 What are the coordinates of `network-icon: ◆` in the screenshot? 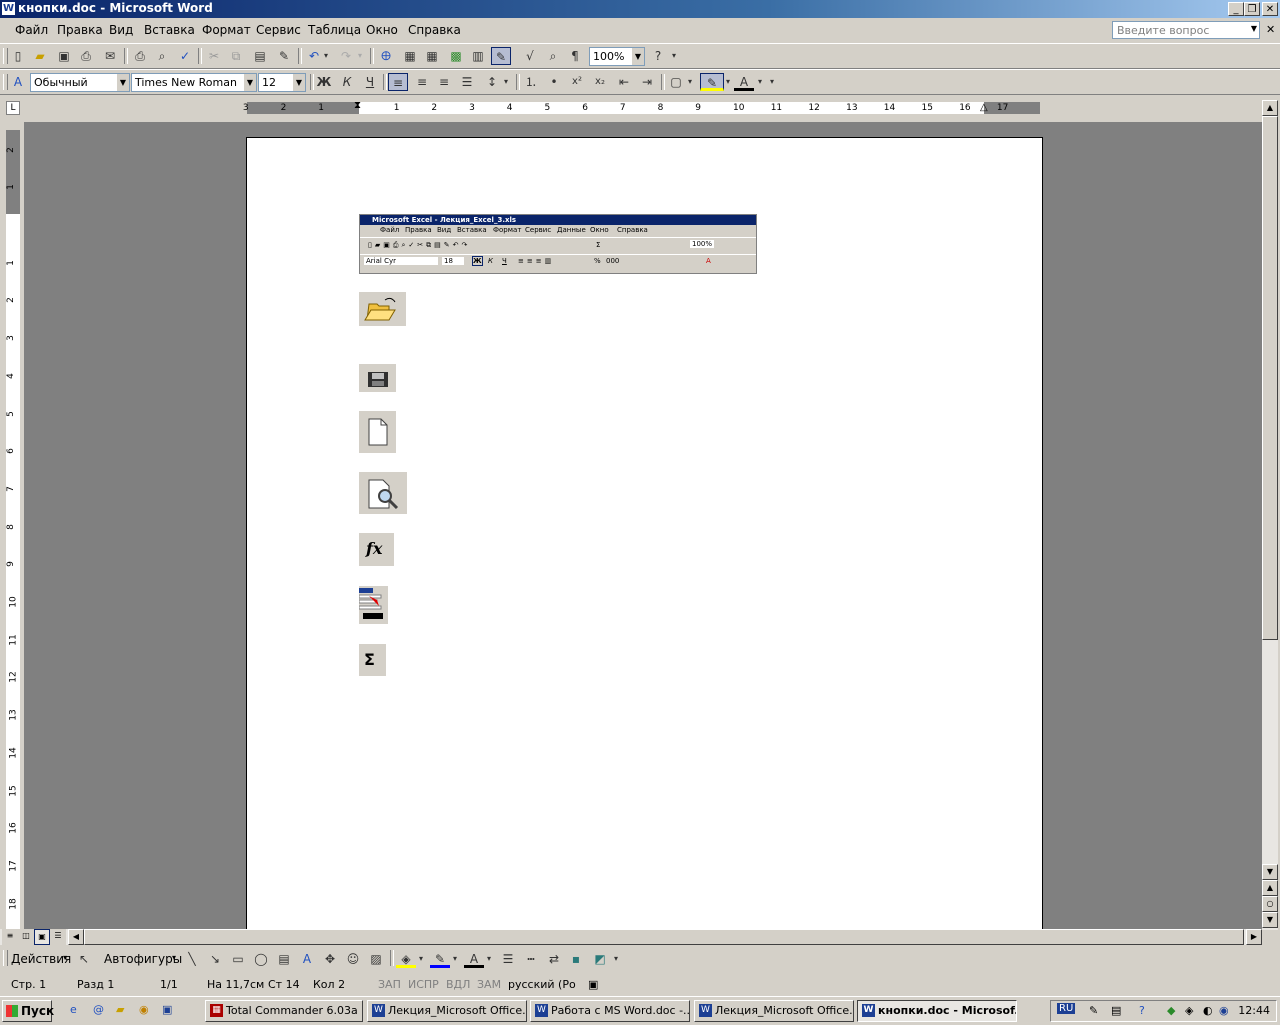 It's located at (1171, 1010).